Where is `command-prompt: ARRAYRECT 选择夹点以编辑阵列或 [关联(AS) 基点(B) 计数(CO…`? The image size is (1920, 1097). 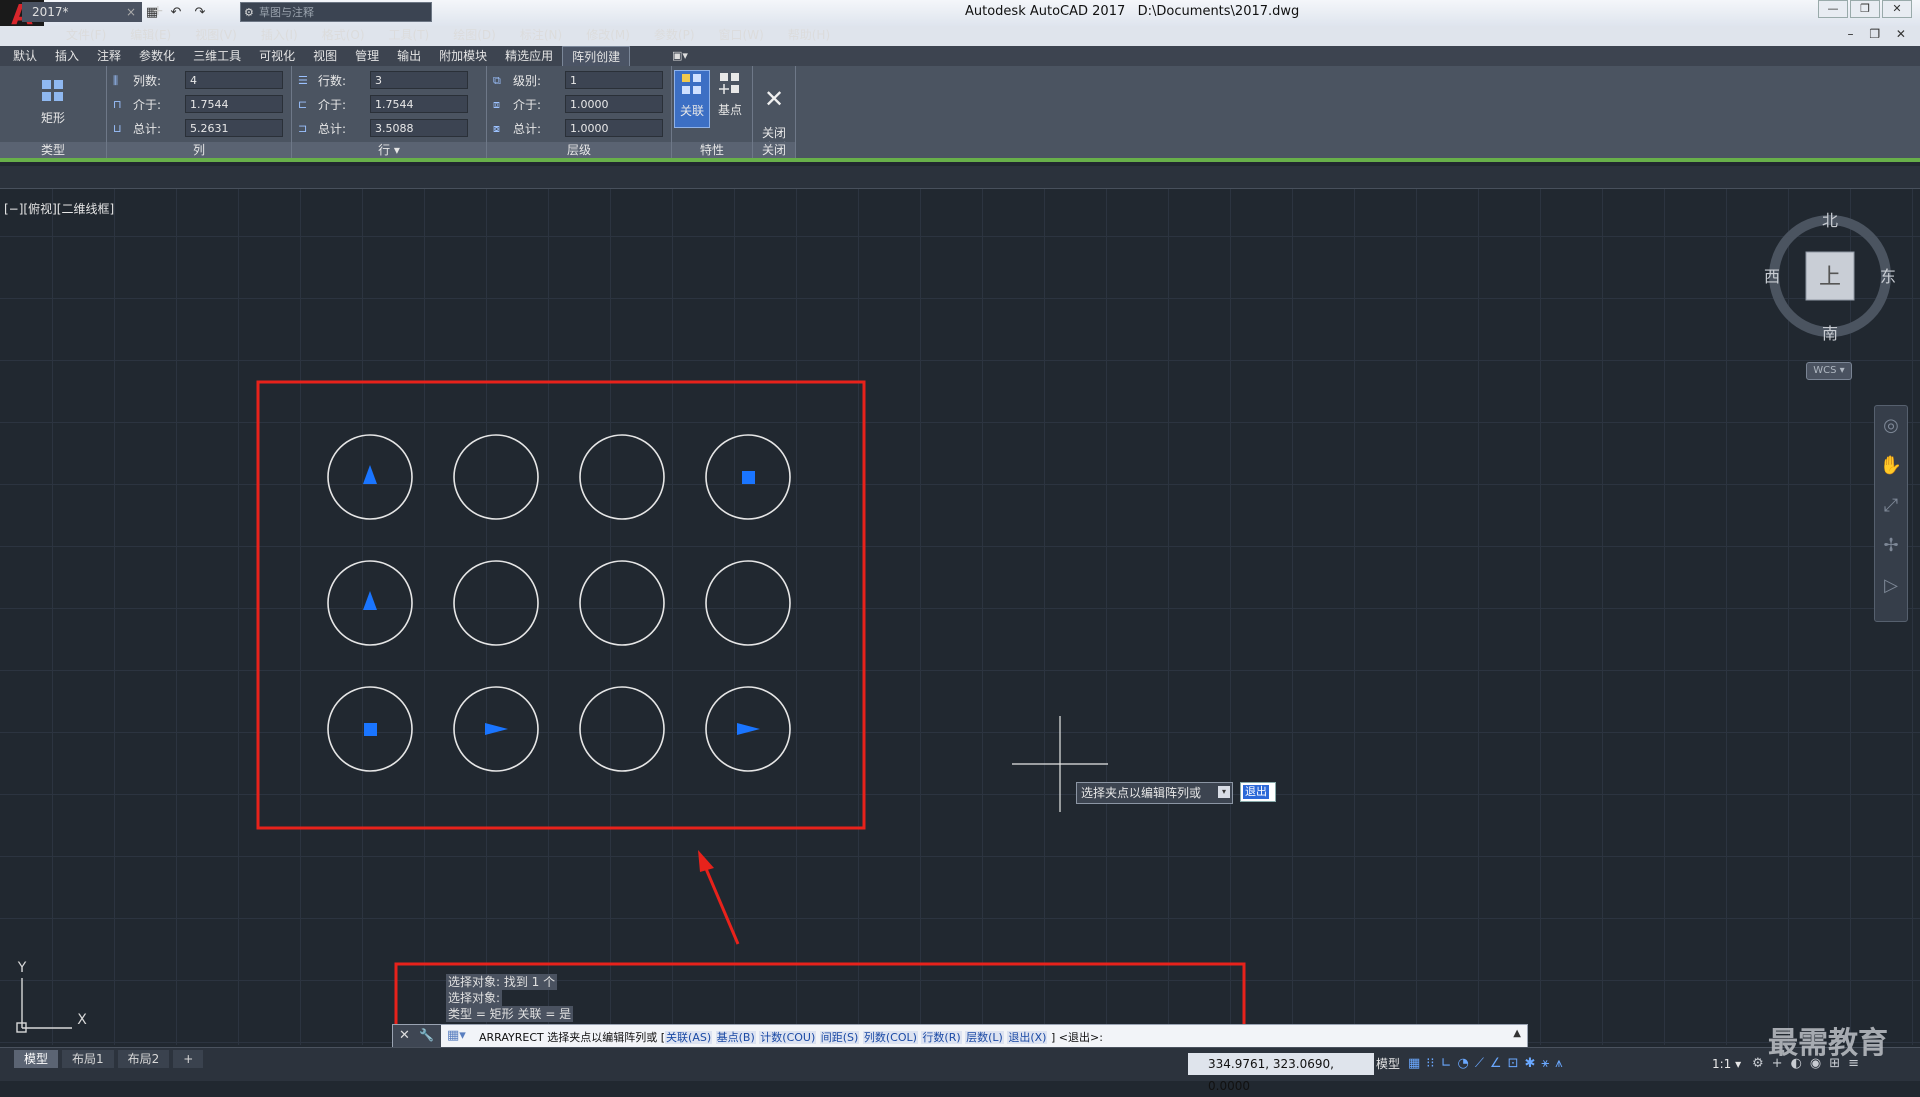
command-prompt: ARRAYRECT 选择夹点以编辑阵列或 [关联(AS) 基点(B) 计数(CO… is located at coordinates (791, 1037).